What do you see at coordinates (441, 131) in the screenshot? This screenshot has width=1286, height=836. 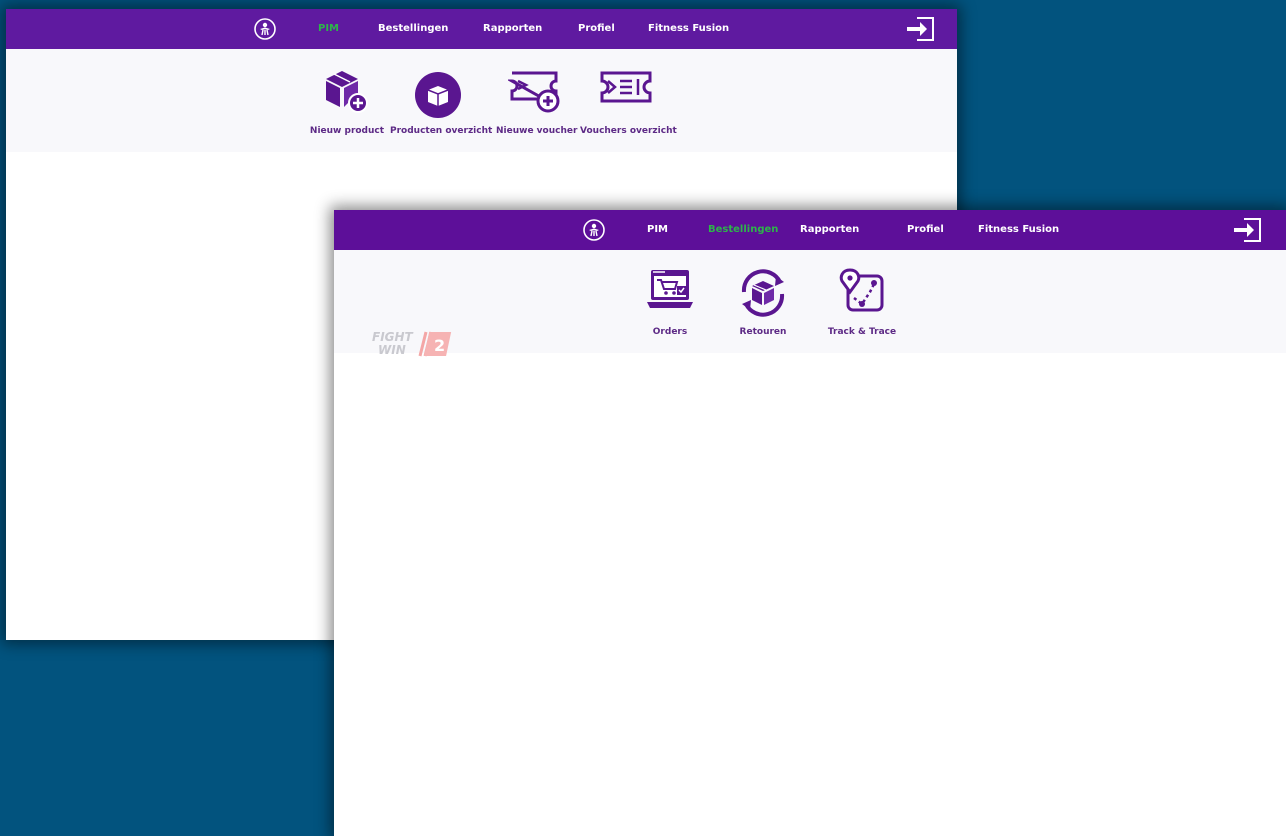 I see `tile-label: Producten overzicht` at bounding box center [441, 131].